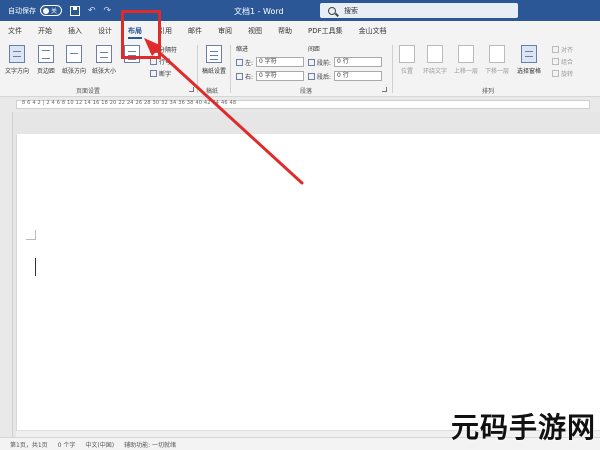  What do you see at coordinates (562, 73) in the screenshot?
I see `rotate-button: 旋转` at bounding box center [562, 73].